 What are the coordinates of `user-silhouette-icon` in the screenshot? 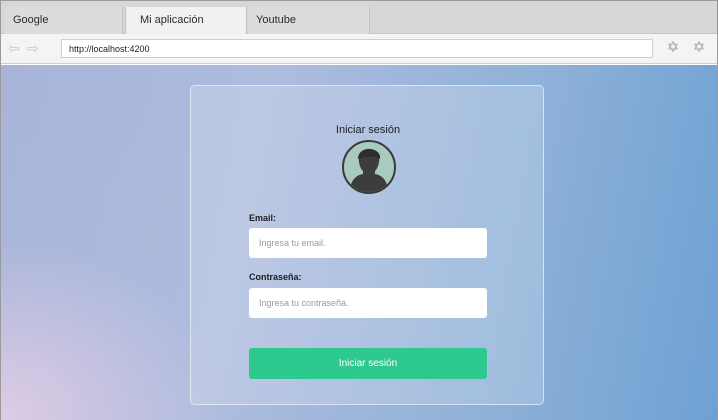 It's located at (369, 170).